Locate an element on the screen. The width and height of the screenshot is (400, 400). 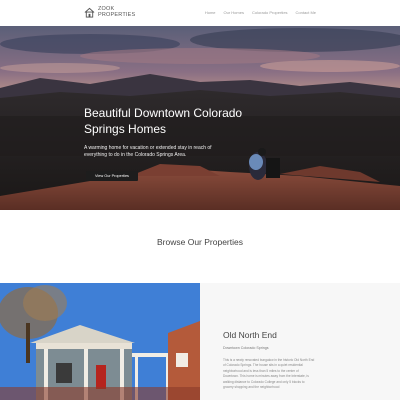
property-name: Old North End is located at coordinates (250, 335).